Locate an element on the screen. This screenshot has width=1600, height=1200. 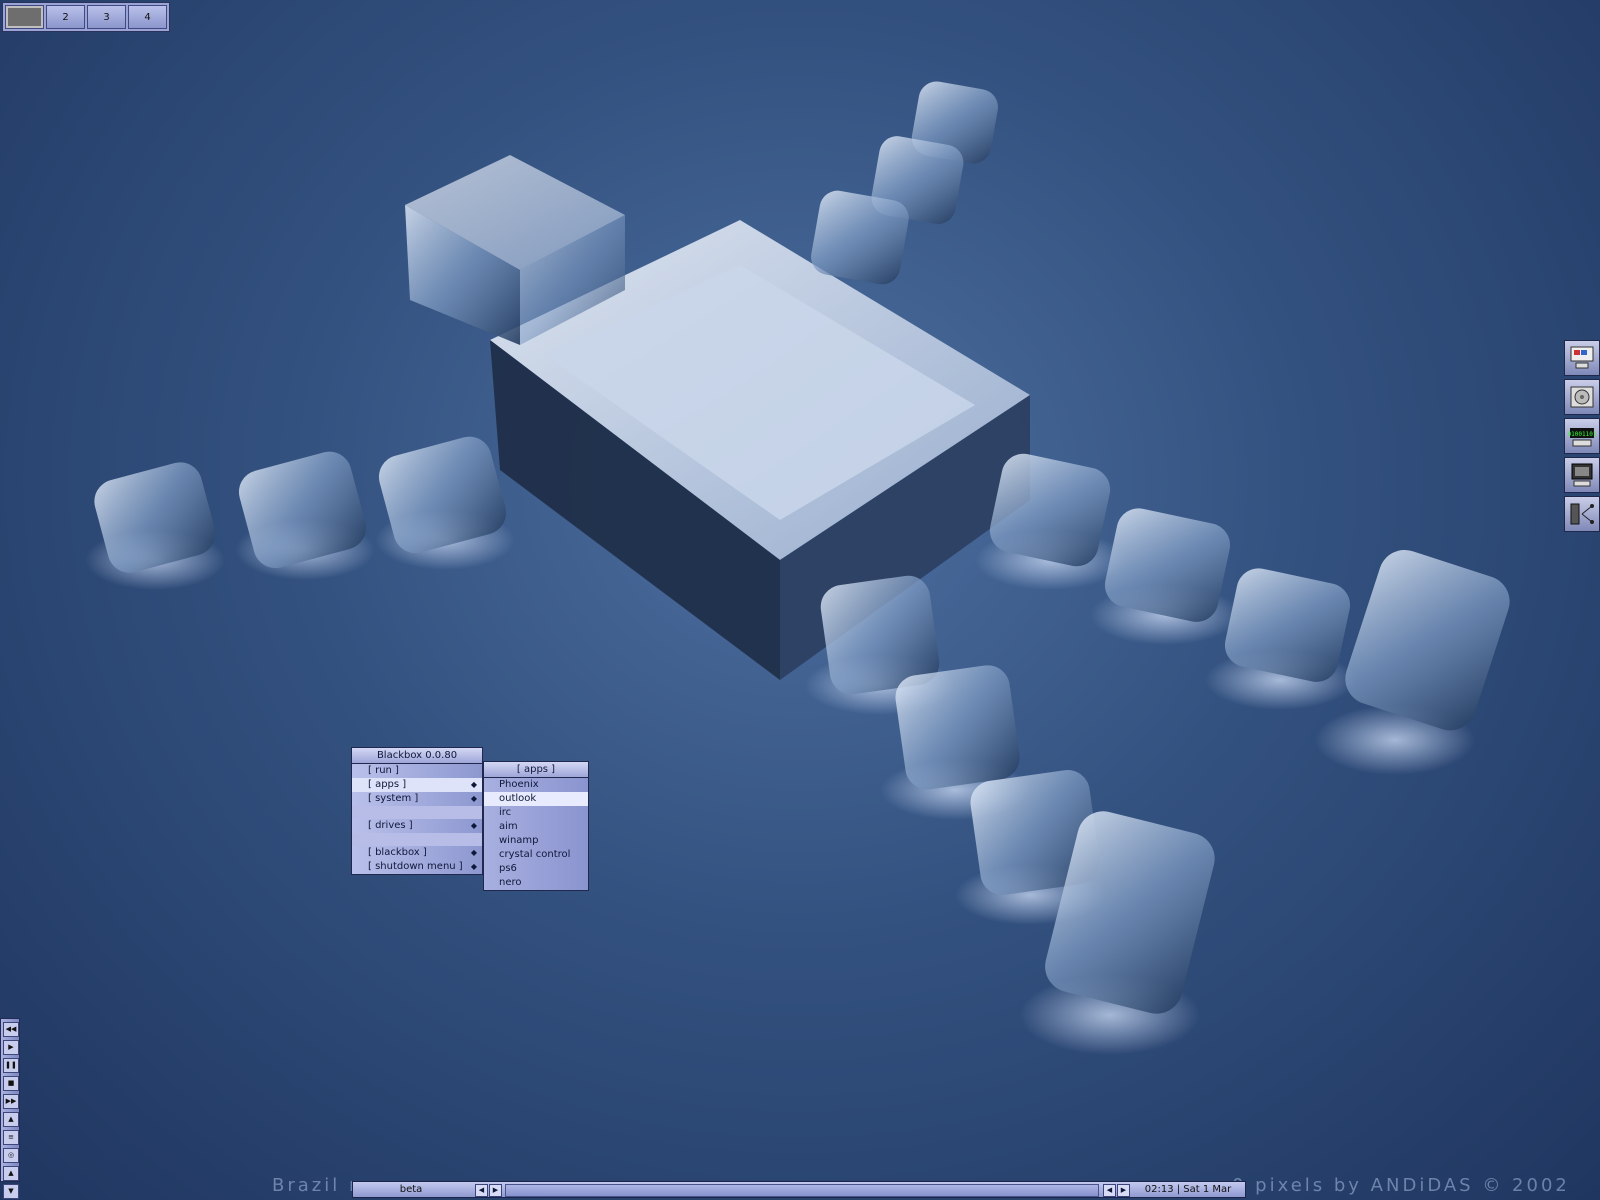
menu-item-drives: [ drives ] ◆ is located at coordinates (417, 826).